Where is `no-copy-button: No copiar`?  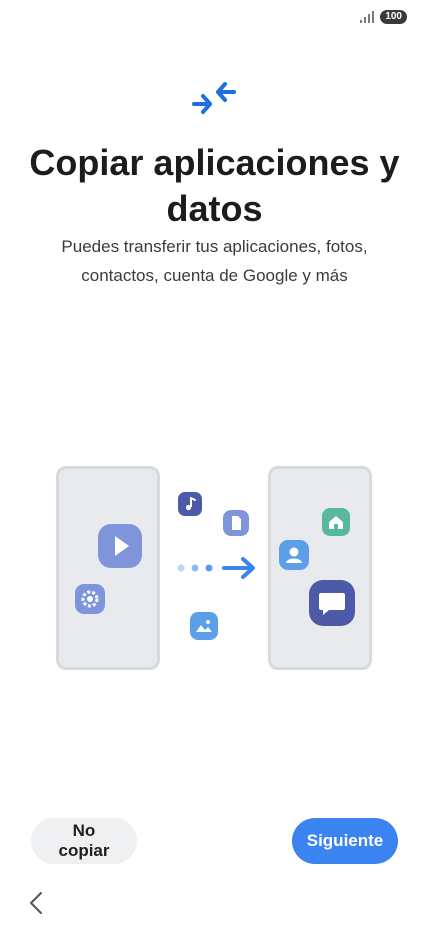 no-copy-button: No copiar is located at coordinates (84, 841).